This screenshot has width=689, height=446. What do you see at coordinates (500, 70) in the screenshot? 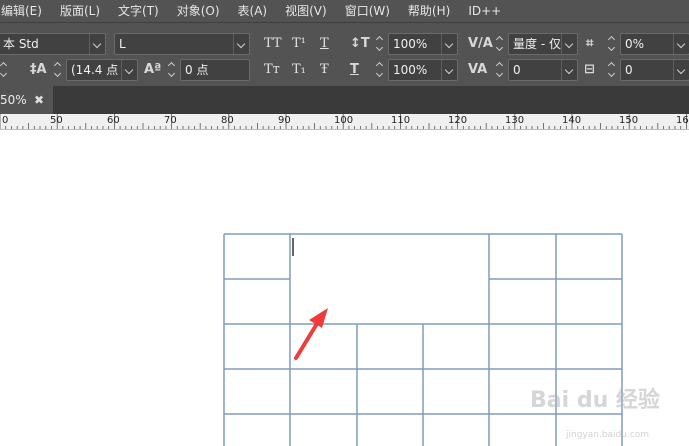
I see `tracking-stepper` at bounding box center [500, 70].